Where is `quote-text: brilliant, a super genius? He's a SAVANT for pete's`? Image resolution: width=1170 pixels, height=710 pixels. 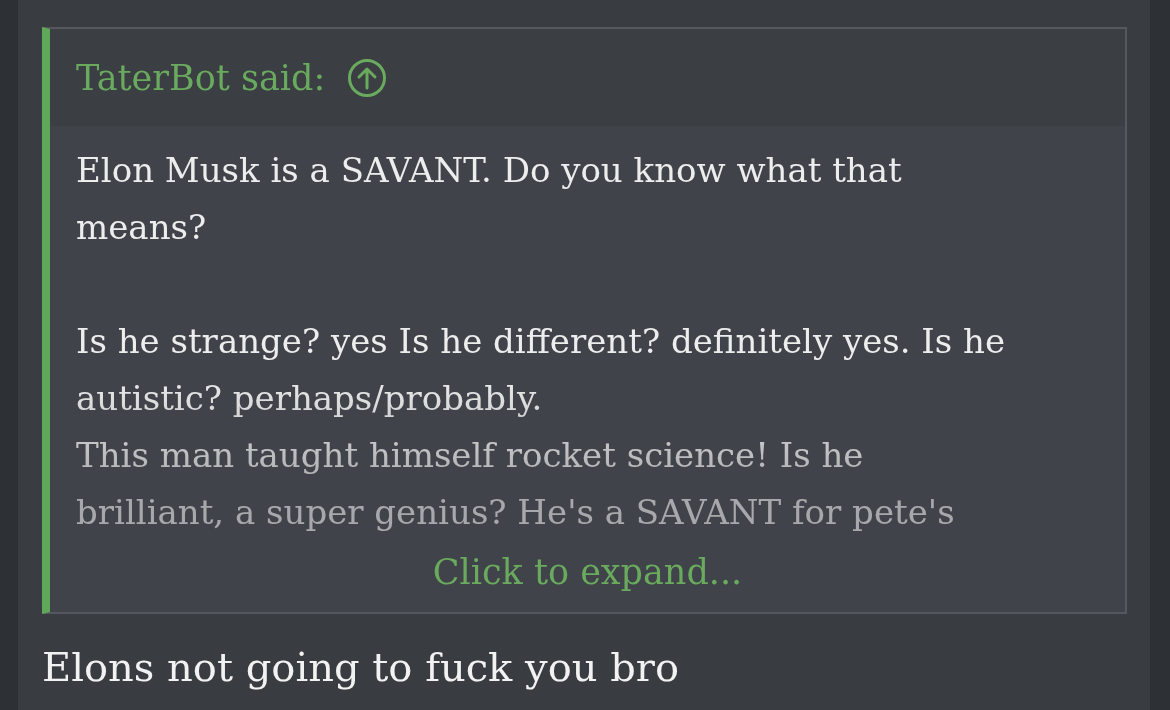
quote-text: brilliant, a super genius? He's a SAVANT for pete's is located at coordinates (516, 512).